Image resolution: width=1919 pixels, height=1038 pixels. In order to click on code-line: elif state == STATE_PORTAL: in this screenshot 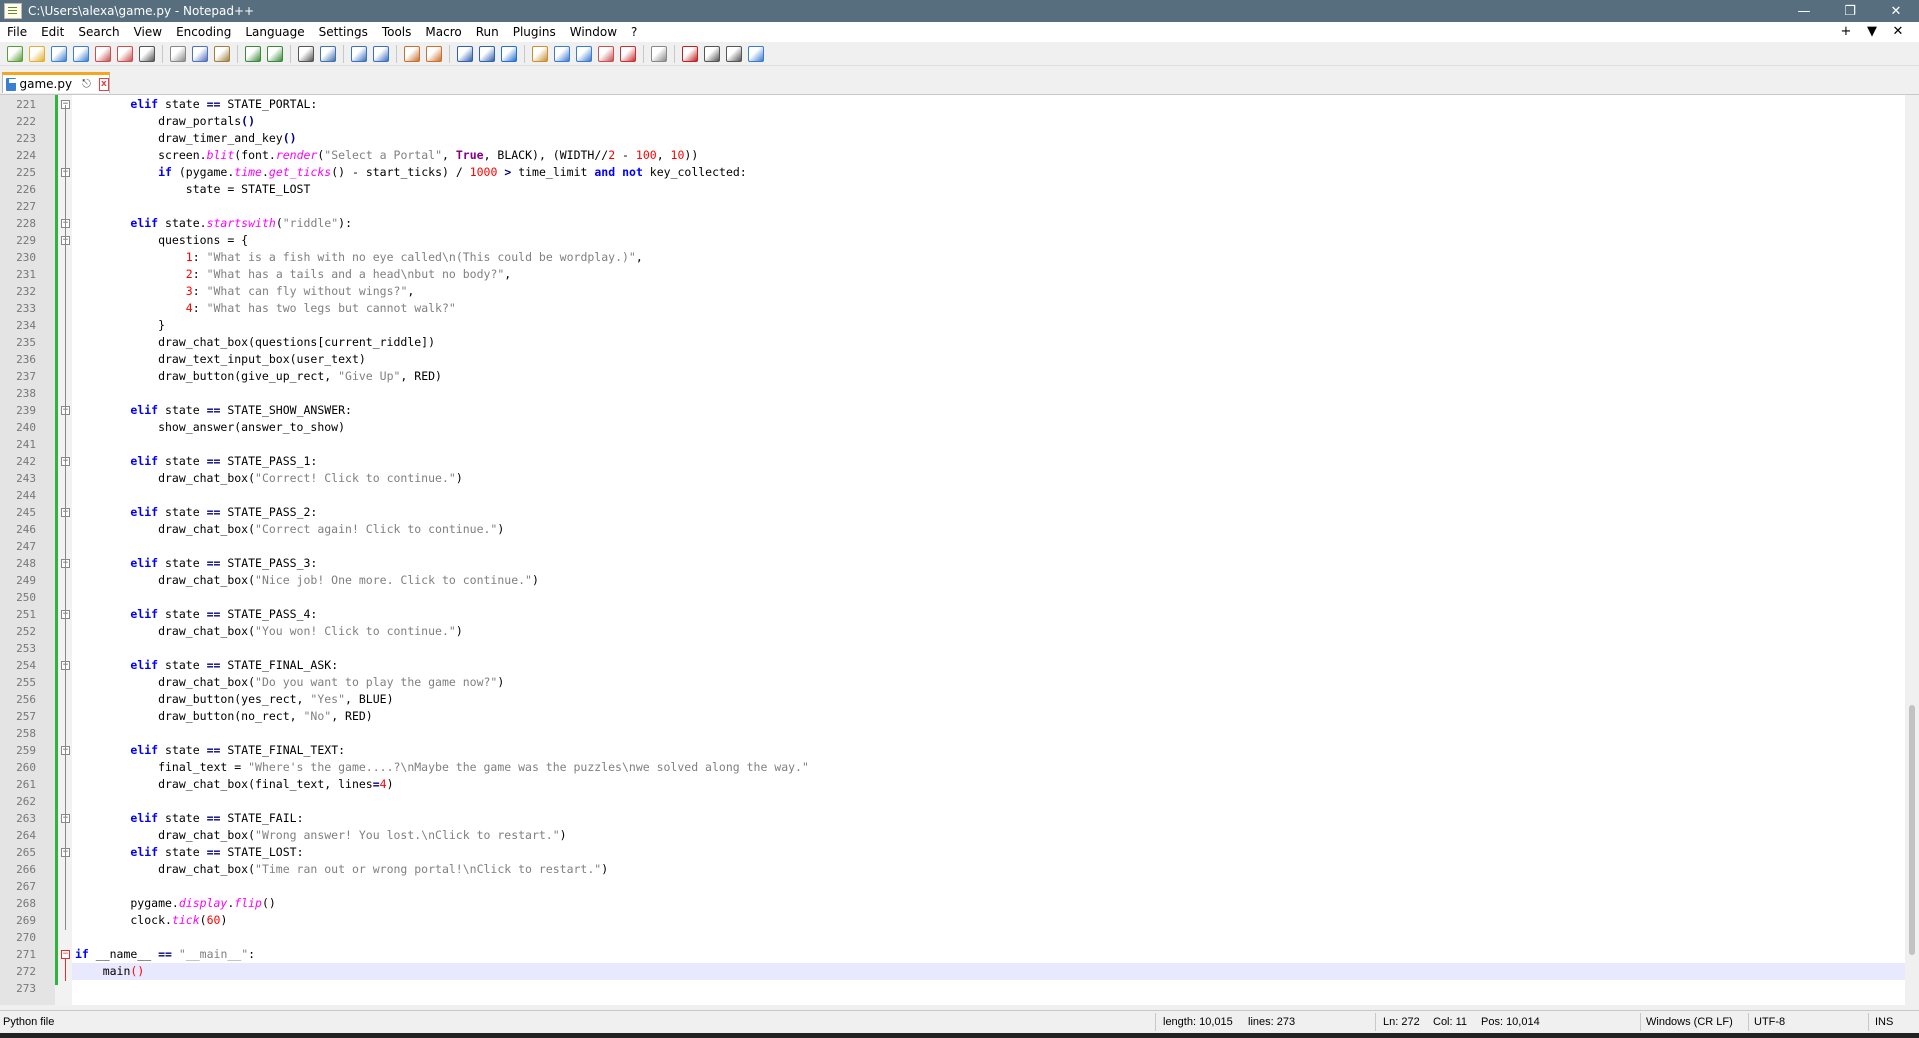, I will do `click(196, 104)`.